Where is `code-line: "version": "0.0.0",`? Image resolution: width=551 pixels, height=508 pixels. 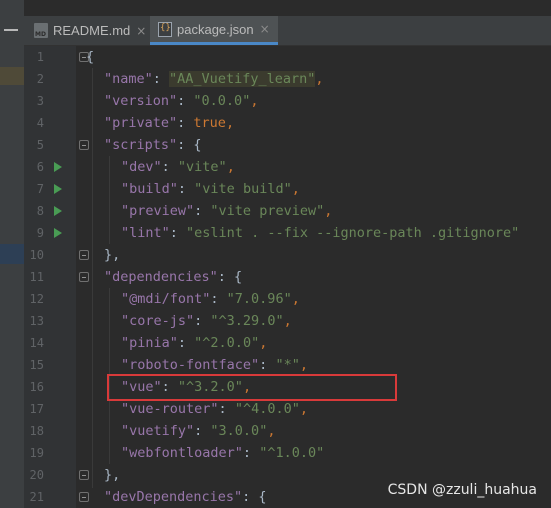
code-line: "version": "0.0.0", is located at coordinates (181, 101).